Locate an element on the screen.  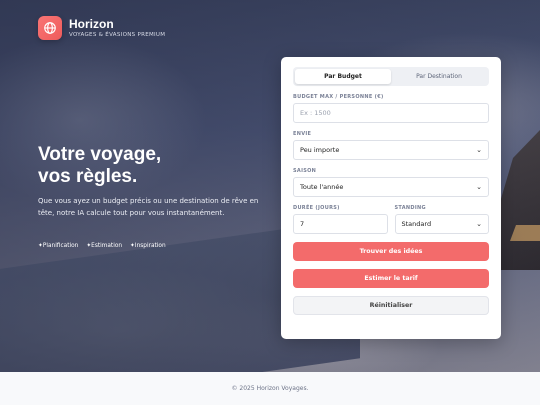
budget-input: Ex : 1500 is located at coordinates (391, 113).